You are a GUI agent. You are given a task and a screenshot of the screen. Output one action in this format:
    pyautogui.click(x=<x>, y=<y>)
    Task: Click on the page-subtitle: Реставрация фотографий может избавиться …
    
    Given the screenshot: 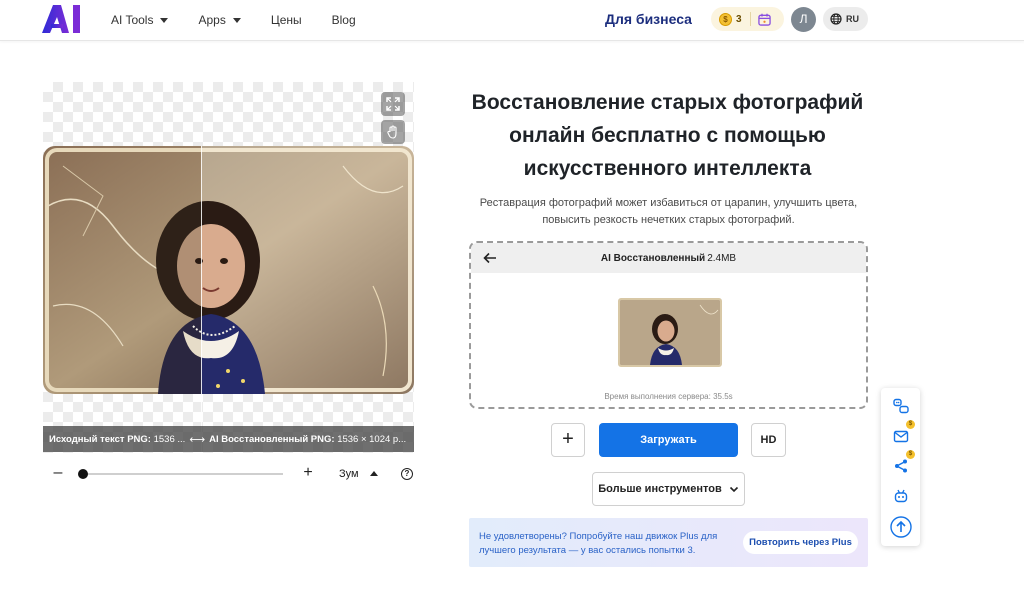 What is the action you would take?
    pyautogui.click(x=668, y=212)
    